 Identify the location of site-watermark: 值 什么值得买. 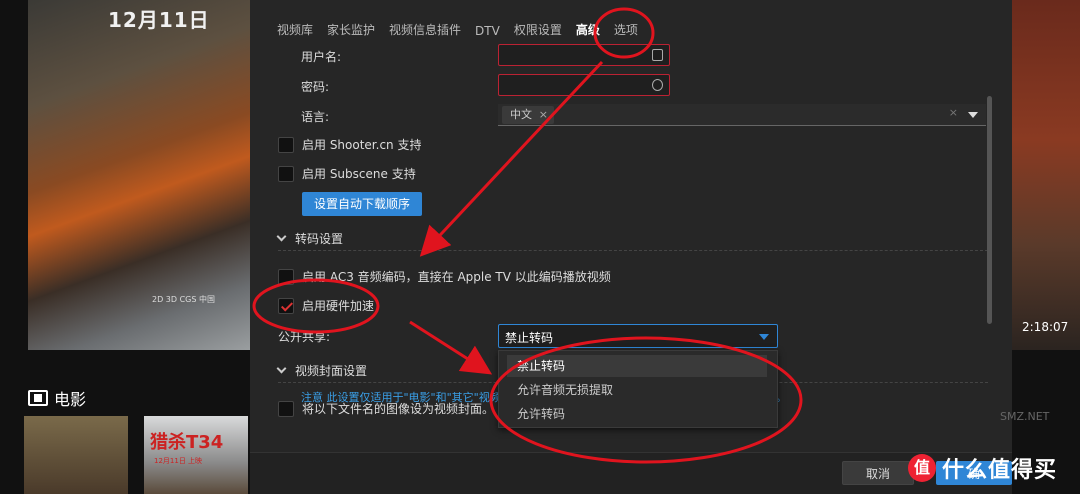
(982, 468).